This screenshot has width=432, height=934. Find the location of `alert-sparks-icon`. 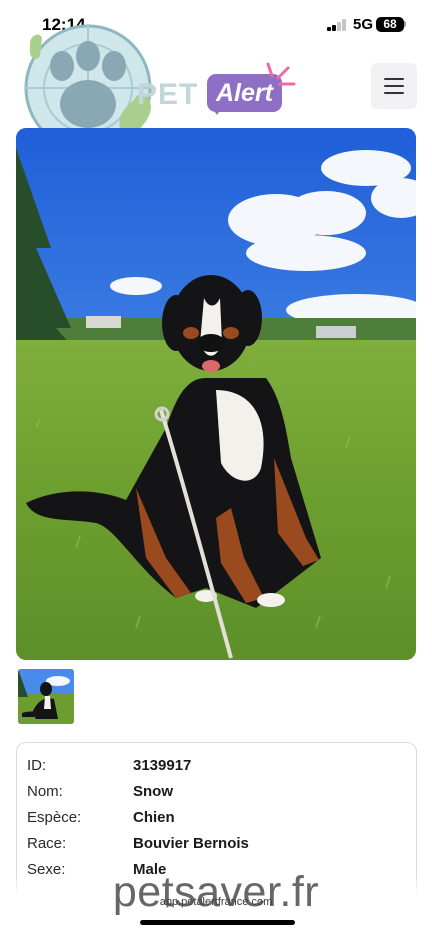

alert-sparks-icon is located at coordinates (281, 74).